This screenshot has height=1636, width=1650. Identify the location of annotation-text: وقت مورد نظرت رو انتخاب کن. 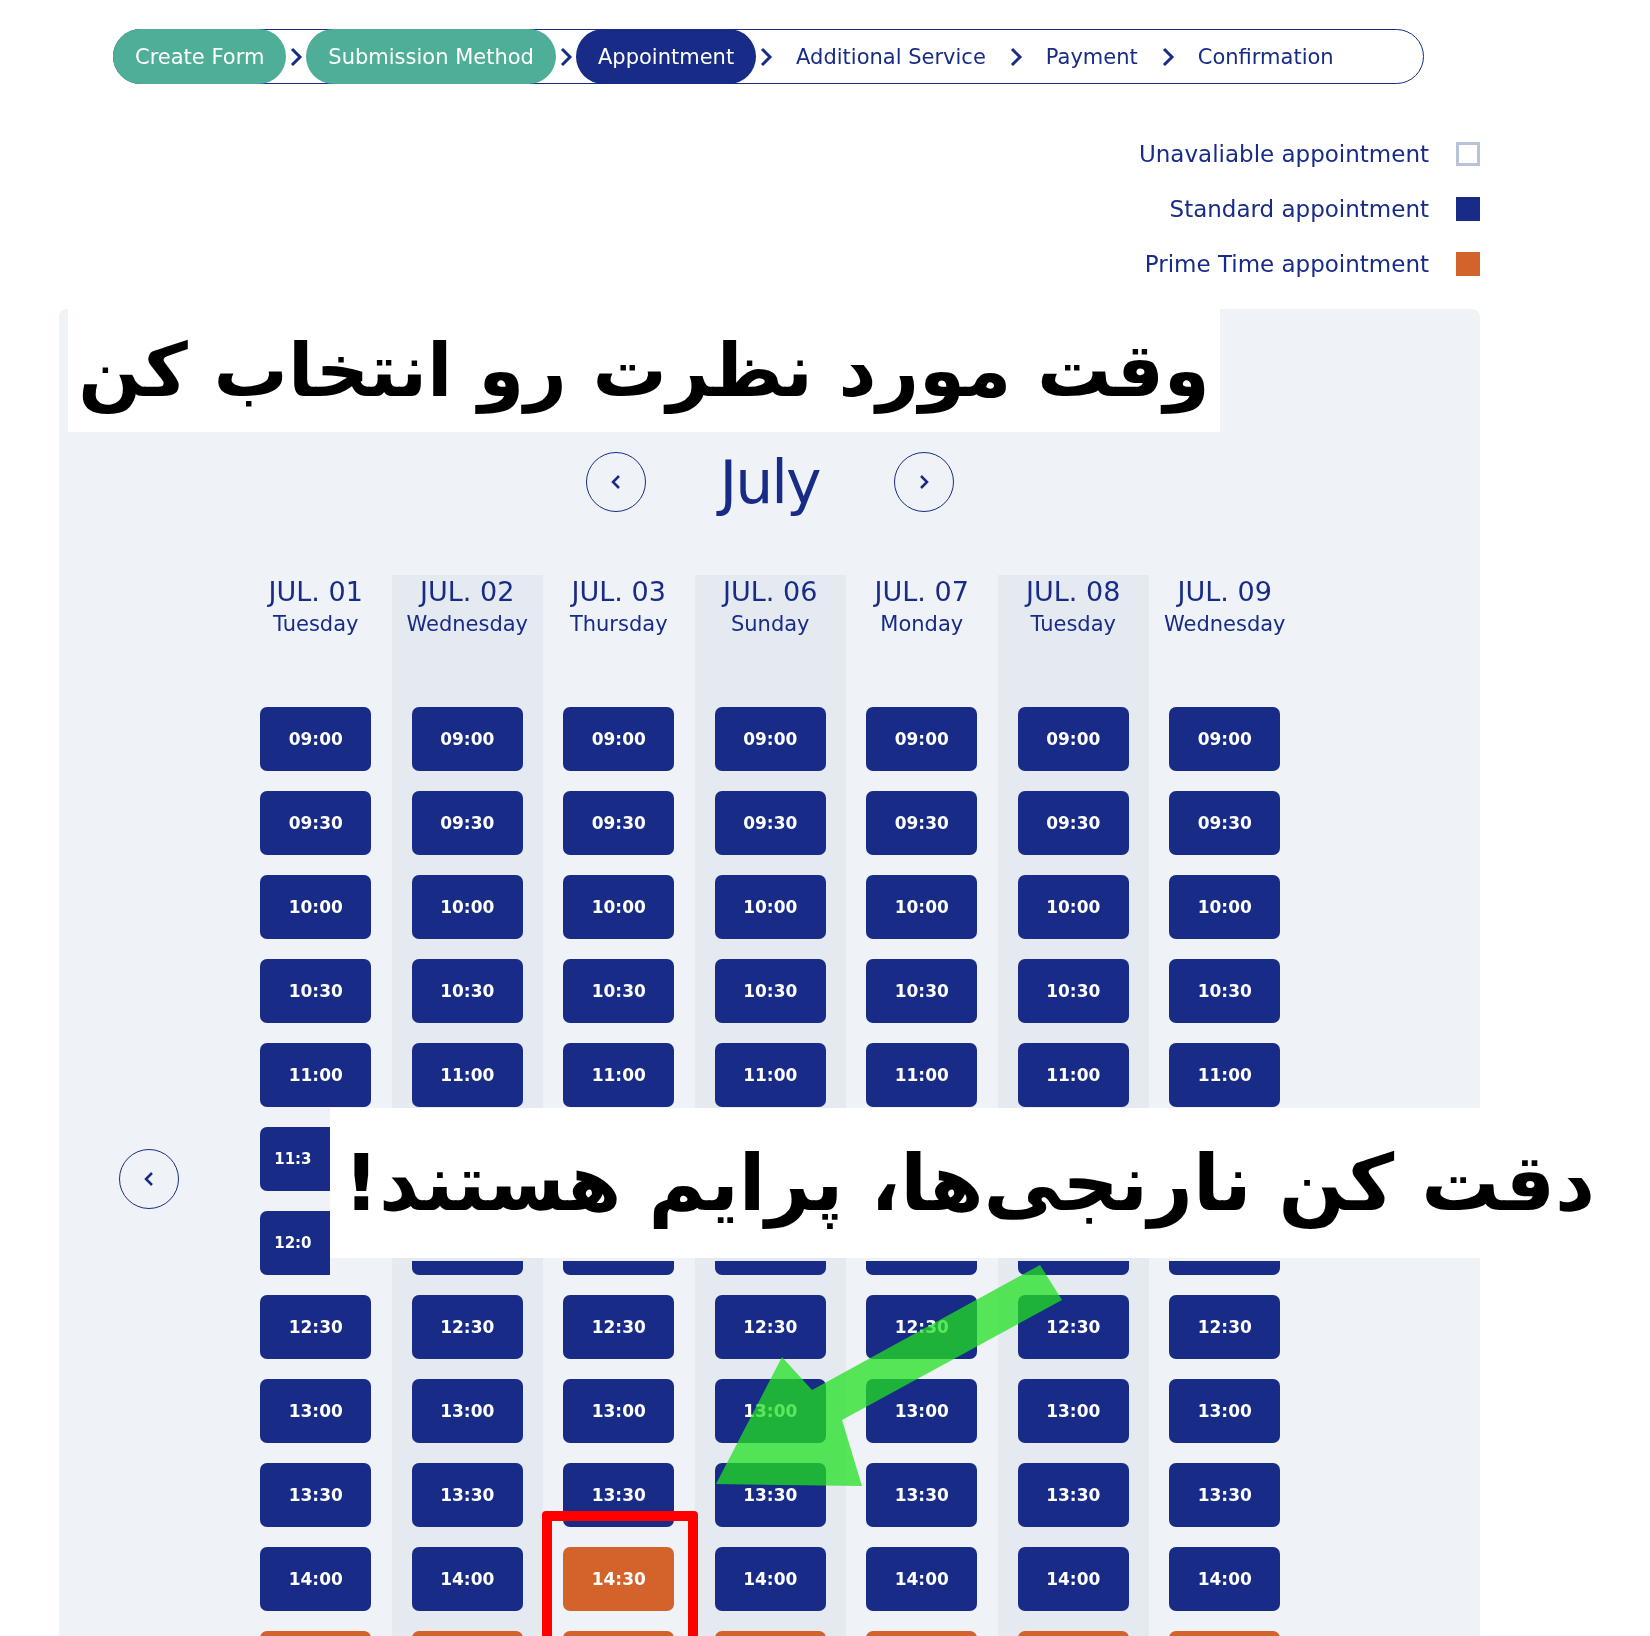
(644, 370).